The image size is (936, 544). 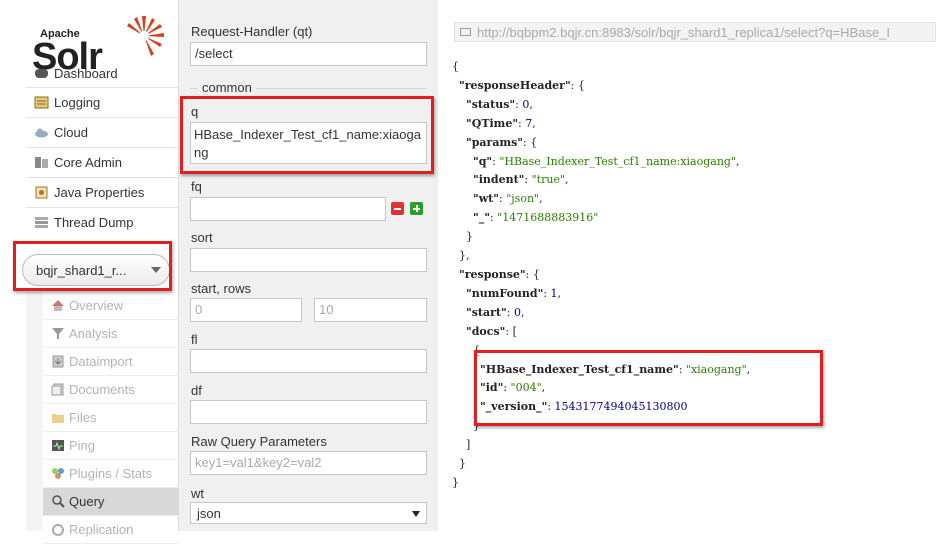 I want to click on core-menu-dataimport: Dataimport, so click(x=110, y=362).